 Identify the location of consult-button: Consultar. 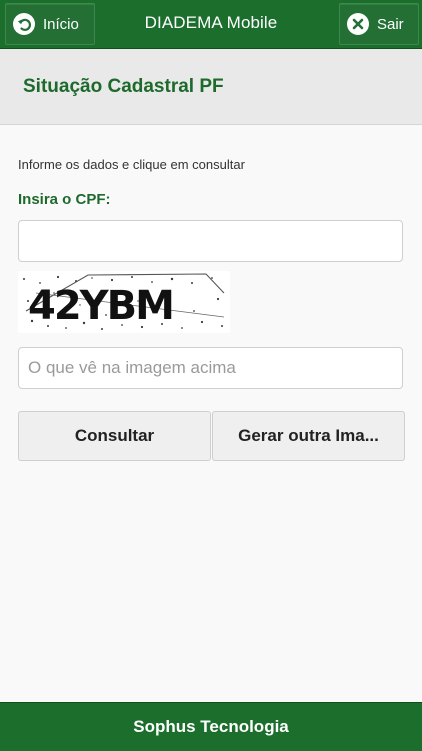
(114, 436).